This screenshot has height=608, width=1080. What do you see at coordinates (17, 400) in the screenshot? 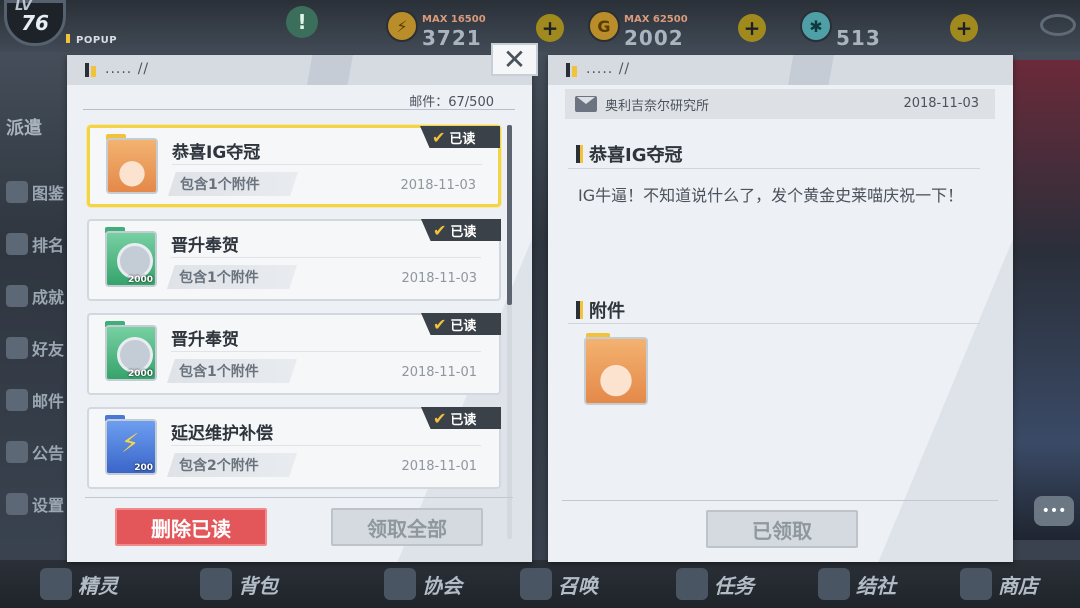
I see `mail-icon` at bounding box center [17, 400].